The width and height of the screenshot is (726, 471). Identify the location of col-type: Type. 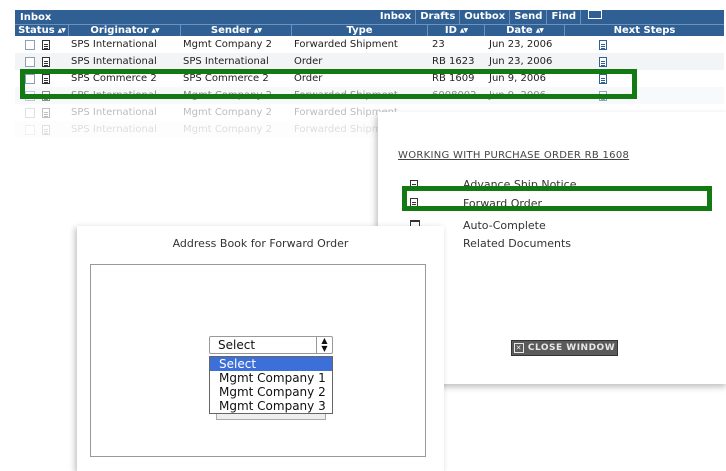
(359, 30).